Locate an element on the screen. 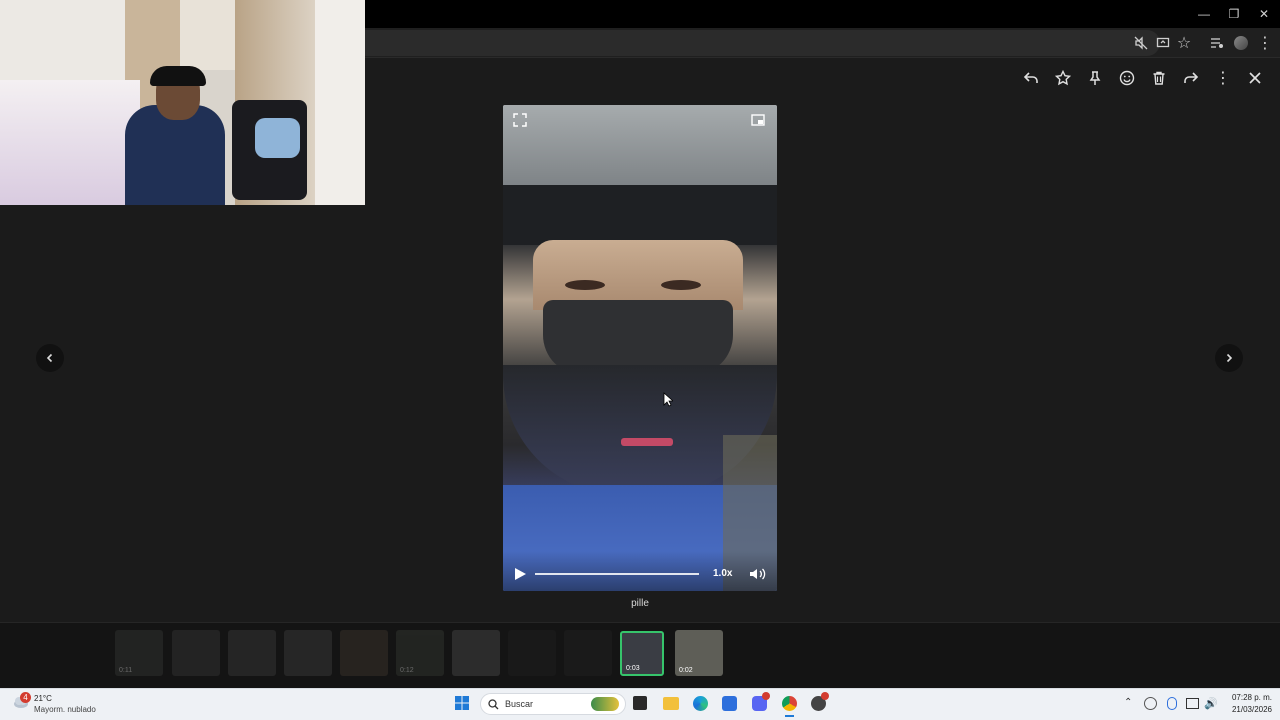 This screenshot has width=1280, height=720. playback-speed: 1.0x is located at coordinates (728, 574).